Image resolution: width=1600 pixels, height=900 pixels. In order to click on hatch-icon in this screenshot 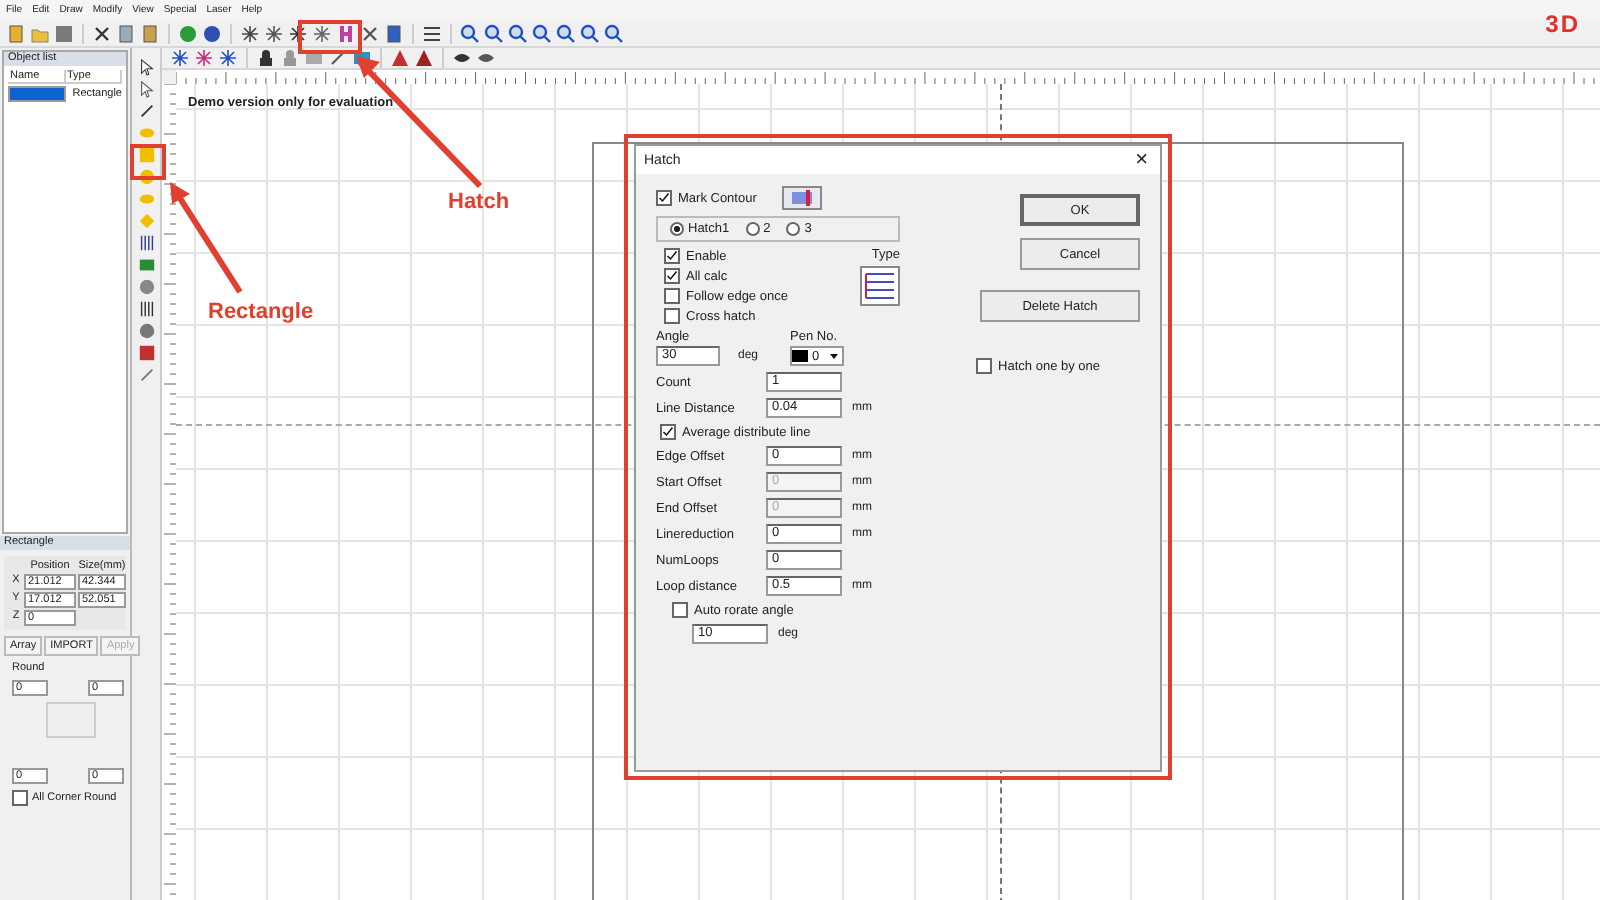, I will do `click(346, 33)`.